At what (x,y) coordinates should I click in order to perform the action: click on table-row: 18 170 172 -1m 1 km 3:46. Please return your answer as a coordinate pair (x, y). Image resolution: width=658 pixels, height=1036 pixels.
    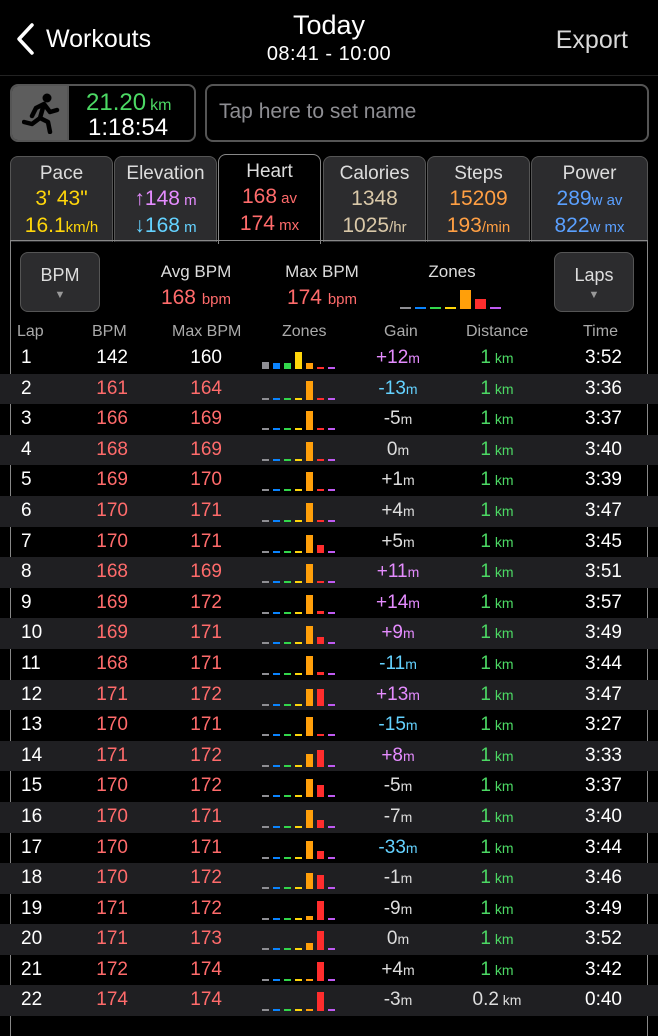
    Looking at the image, I should click on (329, 878).